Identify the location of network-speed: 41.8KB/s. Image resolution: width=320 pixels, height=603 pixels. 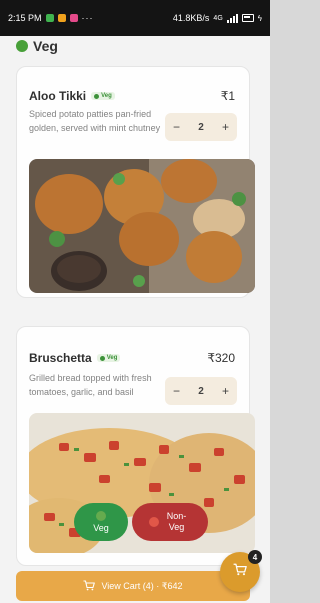
(191, 18).